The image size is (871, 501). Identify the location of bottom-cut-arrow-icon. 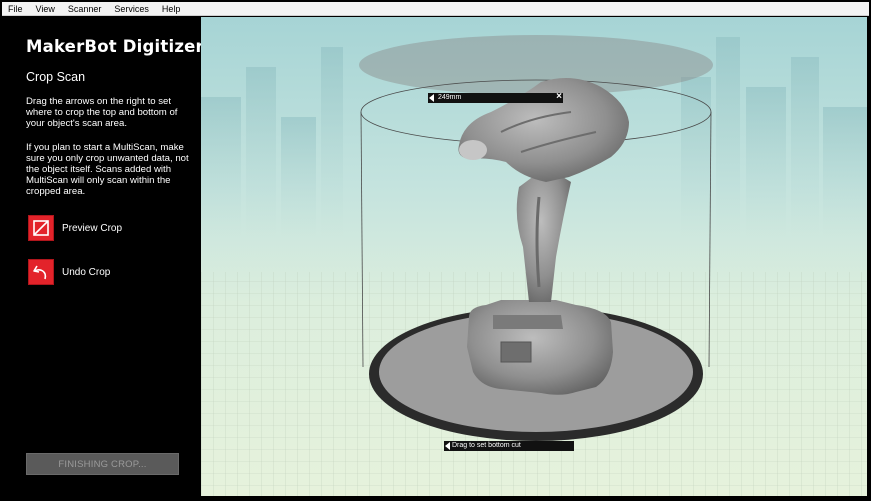
(447, 446).